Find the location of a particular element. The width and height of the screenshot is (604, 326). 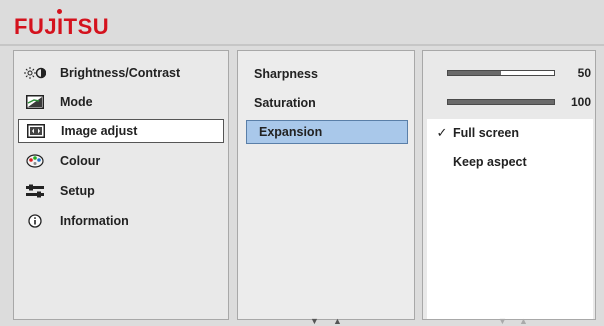

navigation-hints: ▼ ▲ ▼ ▲ is located at coordinates (302, 321).